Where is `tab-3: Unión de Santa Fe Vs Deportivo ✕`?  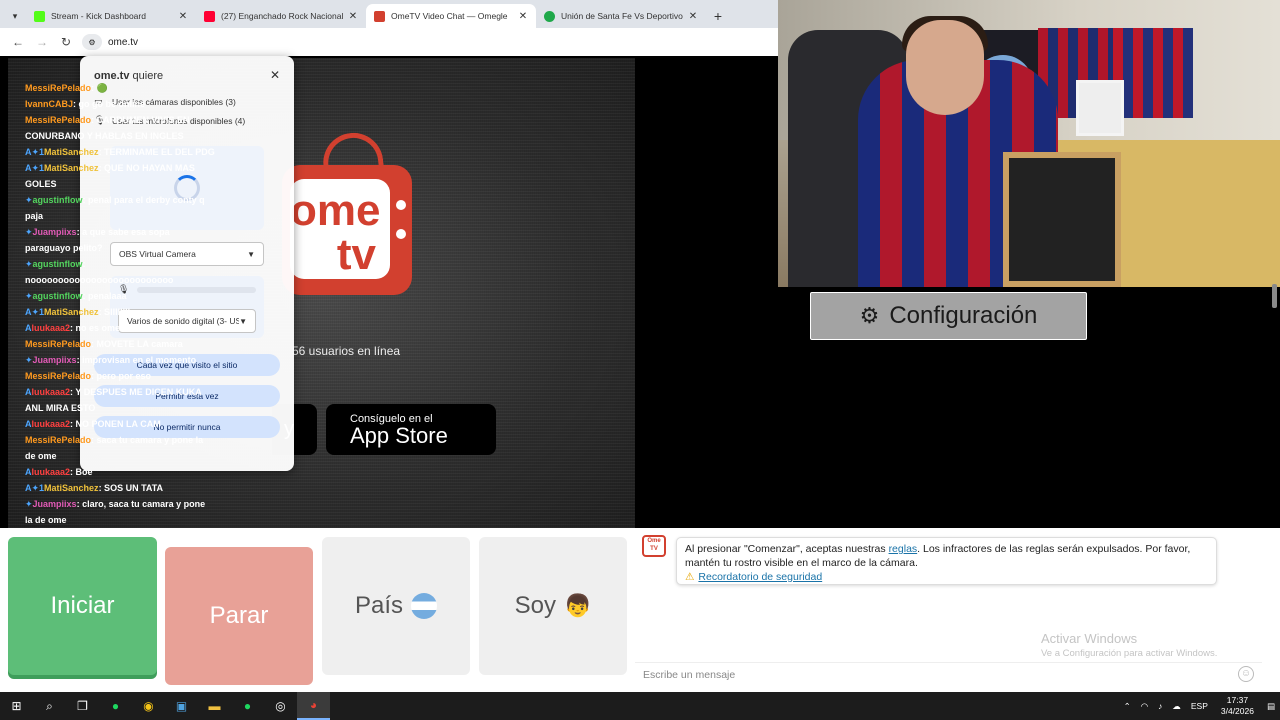
tab-3: Unión de Santa Fe Vs Deportivo ✕ is located at coordinates (621, 16).